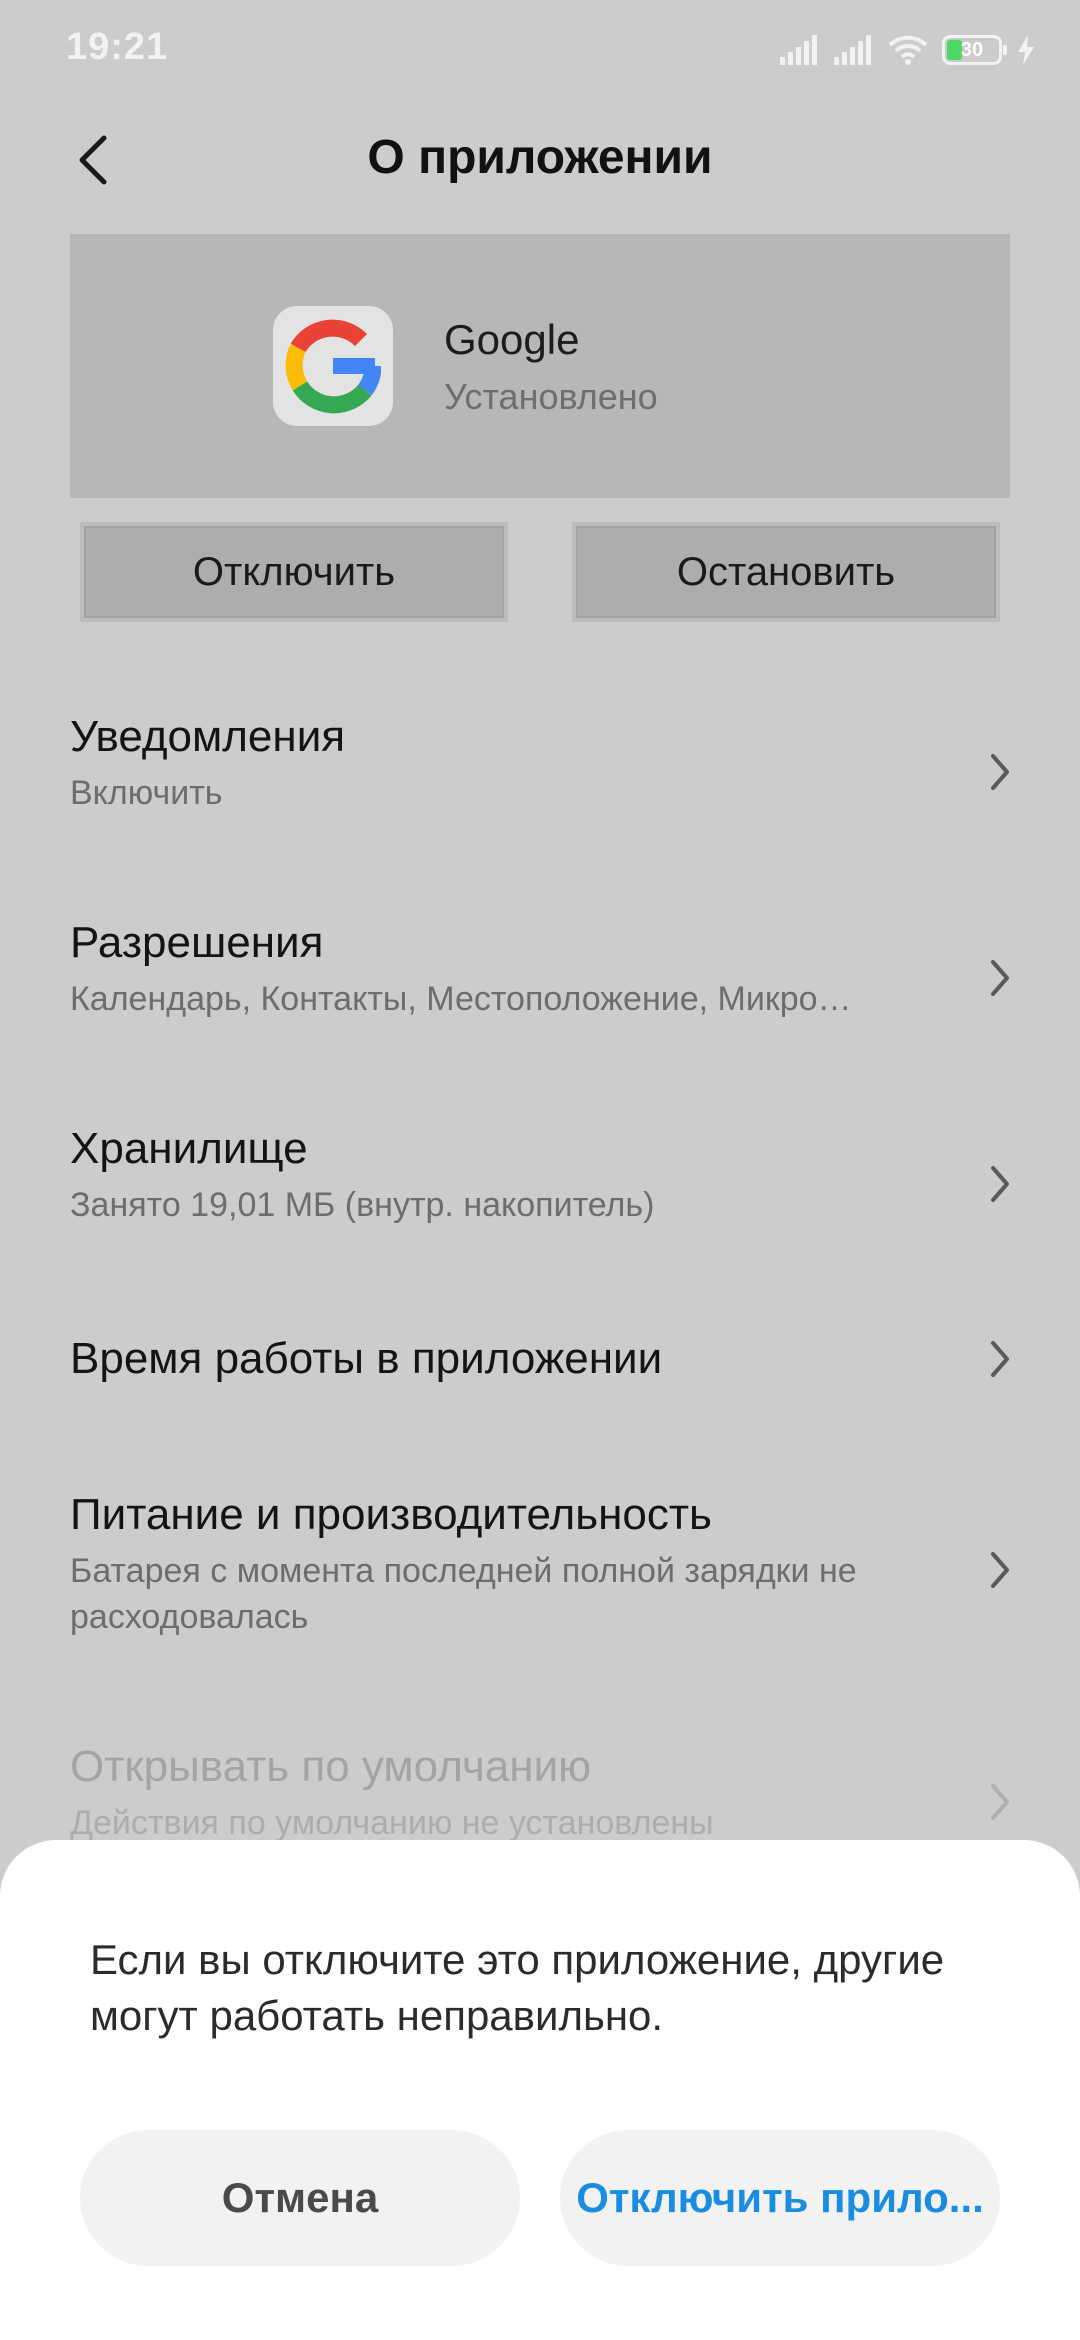 The image size is (1080, 2340). Describe the element at coordinates (786, 572) in the screenshot. I see `force-stop-button: Остановить` at that location.